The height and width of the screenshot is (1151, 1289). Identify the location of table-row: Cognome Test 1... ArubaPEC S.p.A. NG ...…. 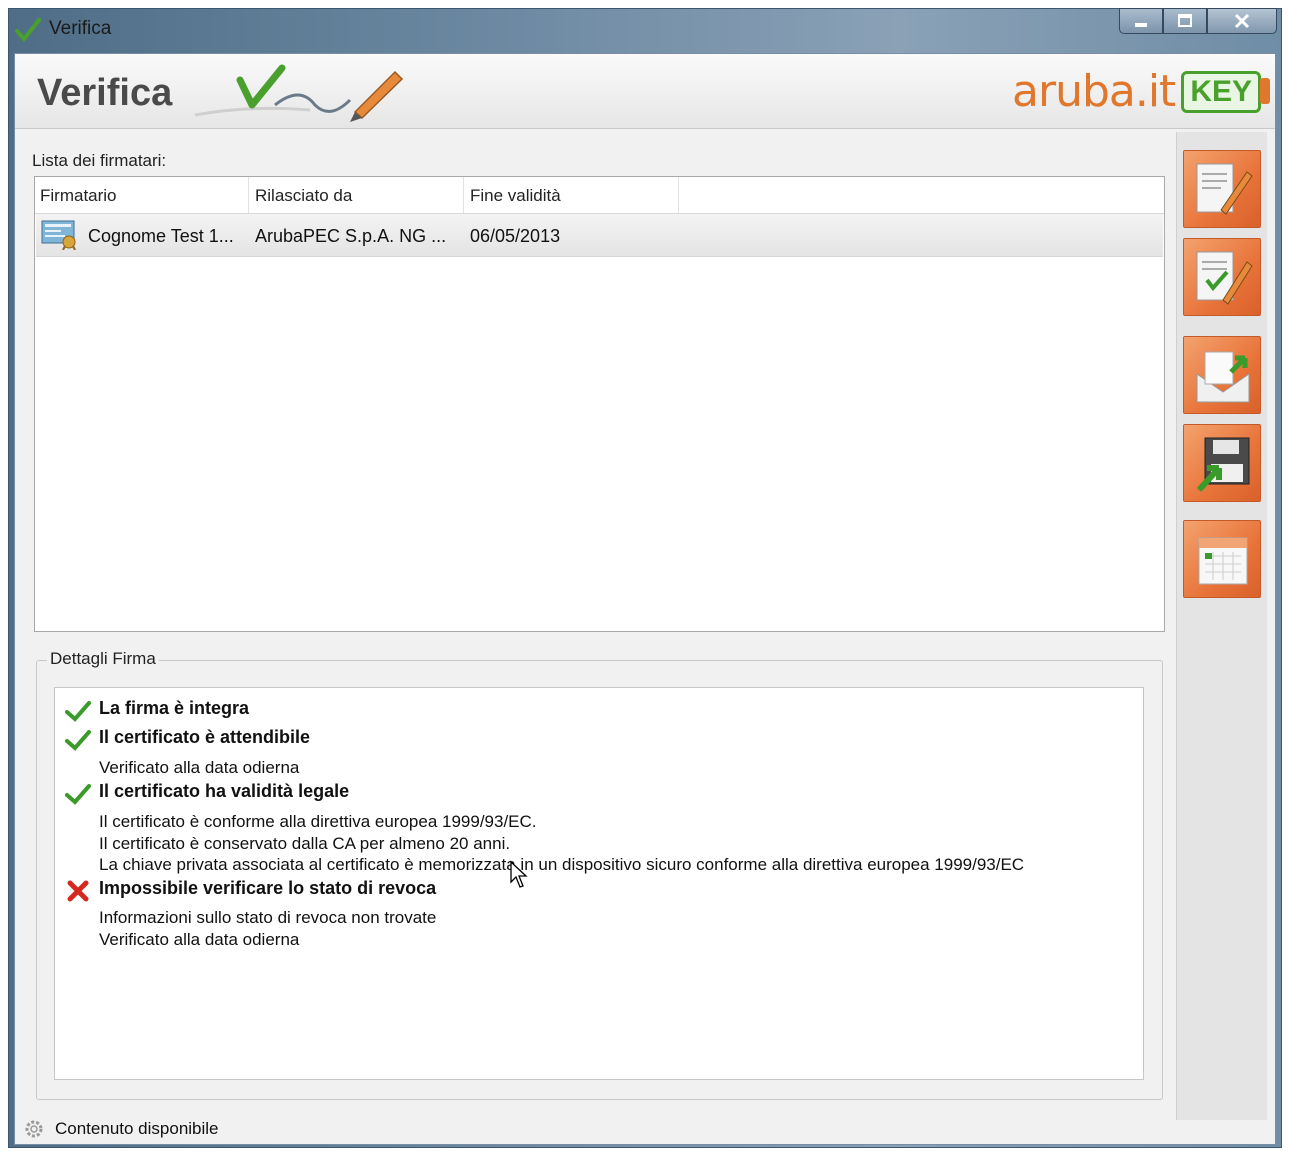
(599, 235).